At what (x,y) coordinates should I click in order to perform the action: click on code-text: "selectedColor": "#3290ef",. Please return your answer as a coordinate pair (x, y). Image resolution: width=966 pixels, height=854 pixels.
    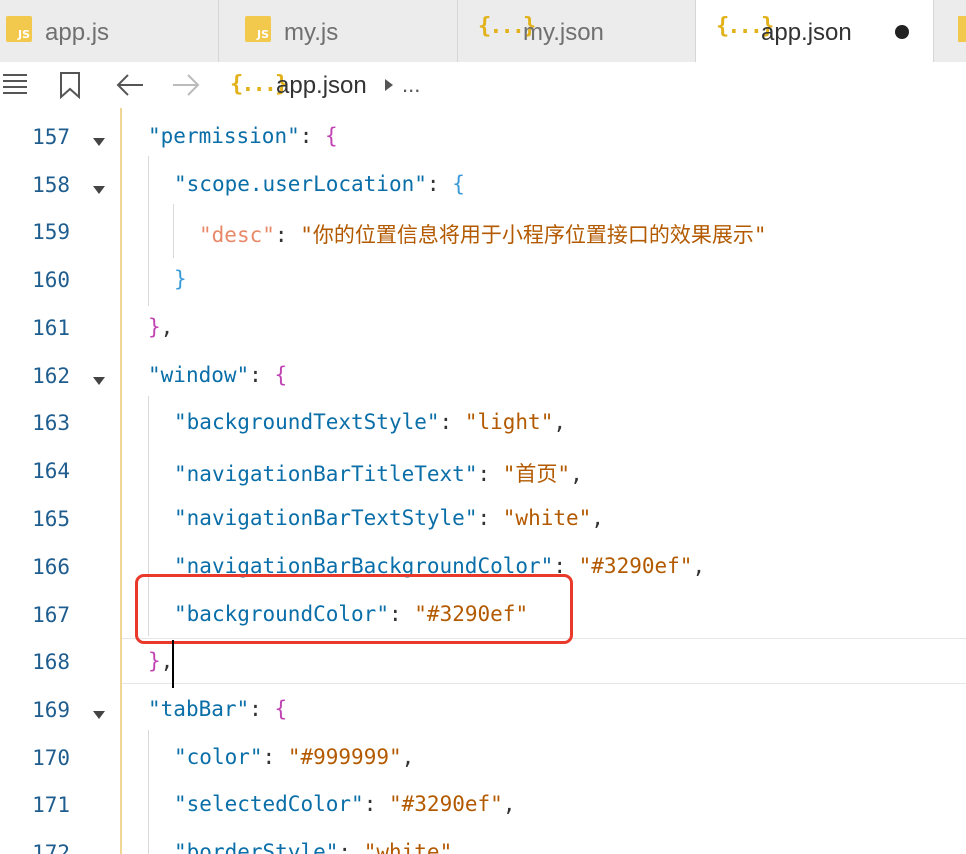
    Looking at the image, I should click on (345, 804).